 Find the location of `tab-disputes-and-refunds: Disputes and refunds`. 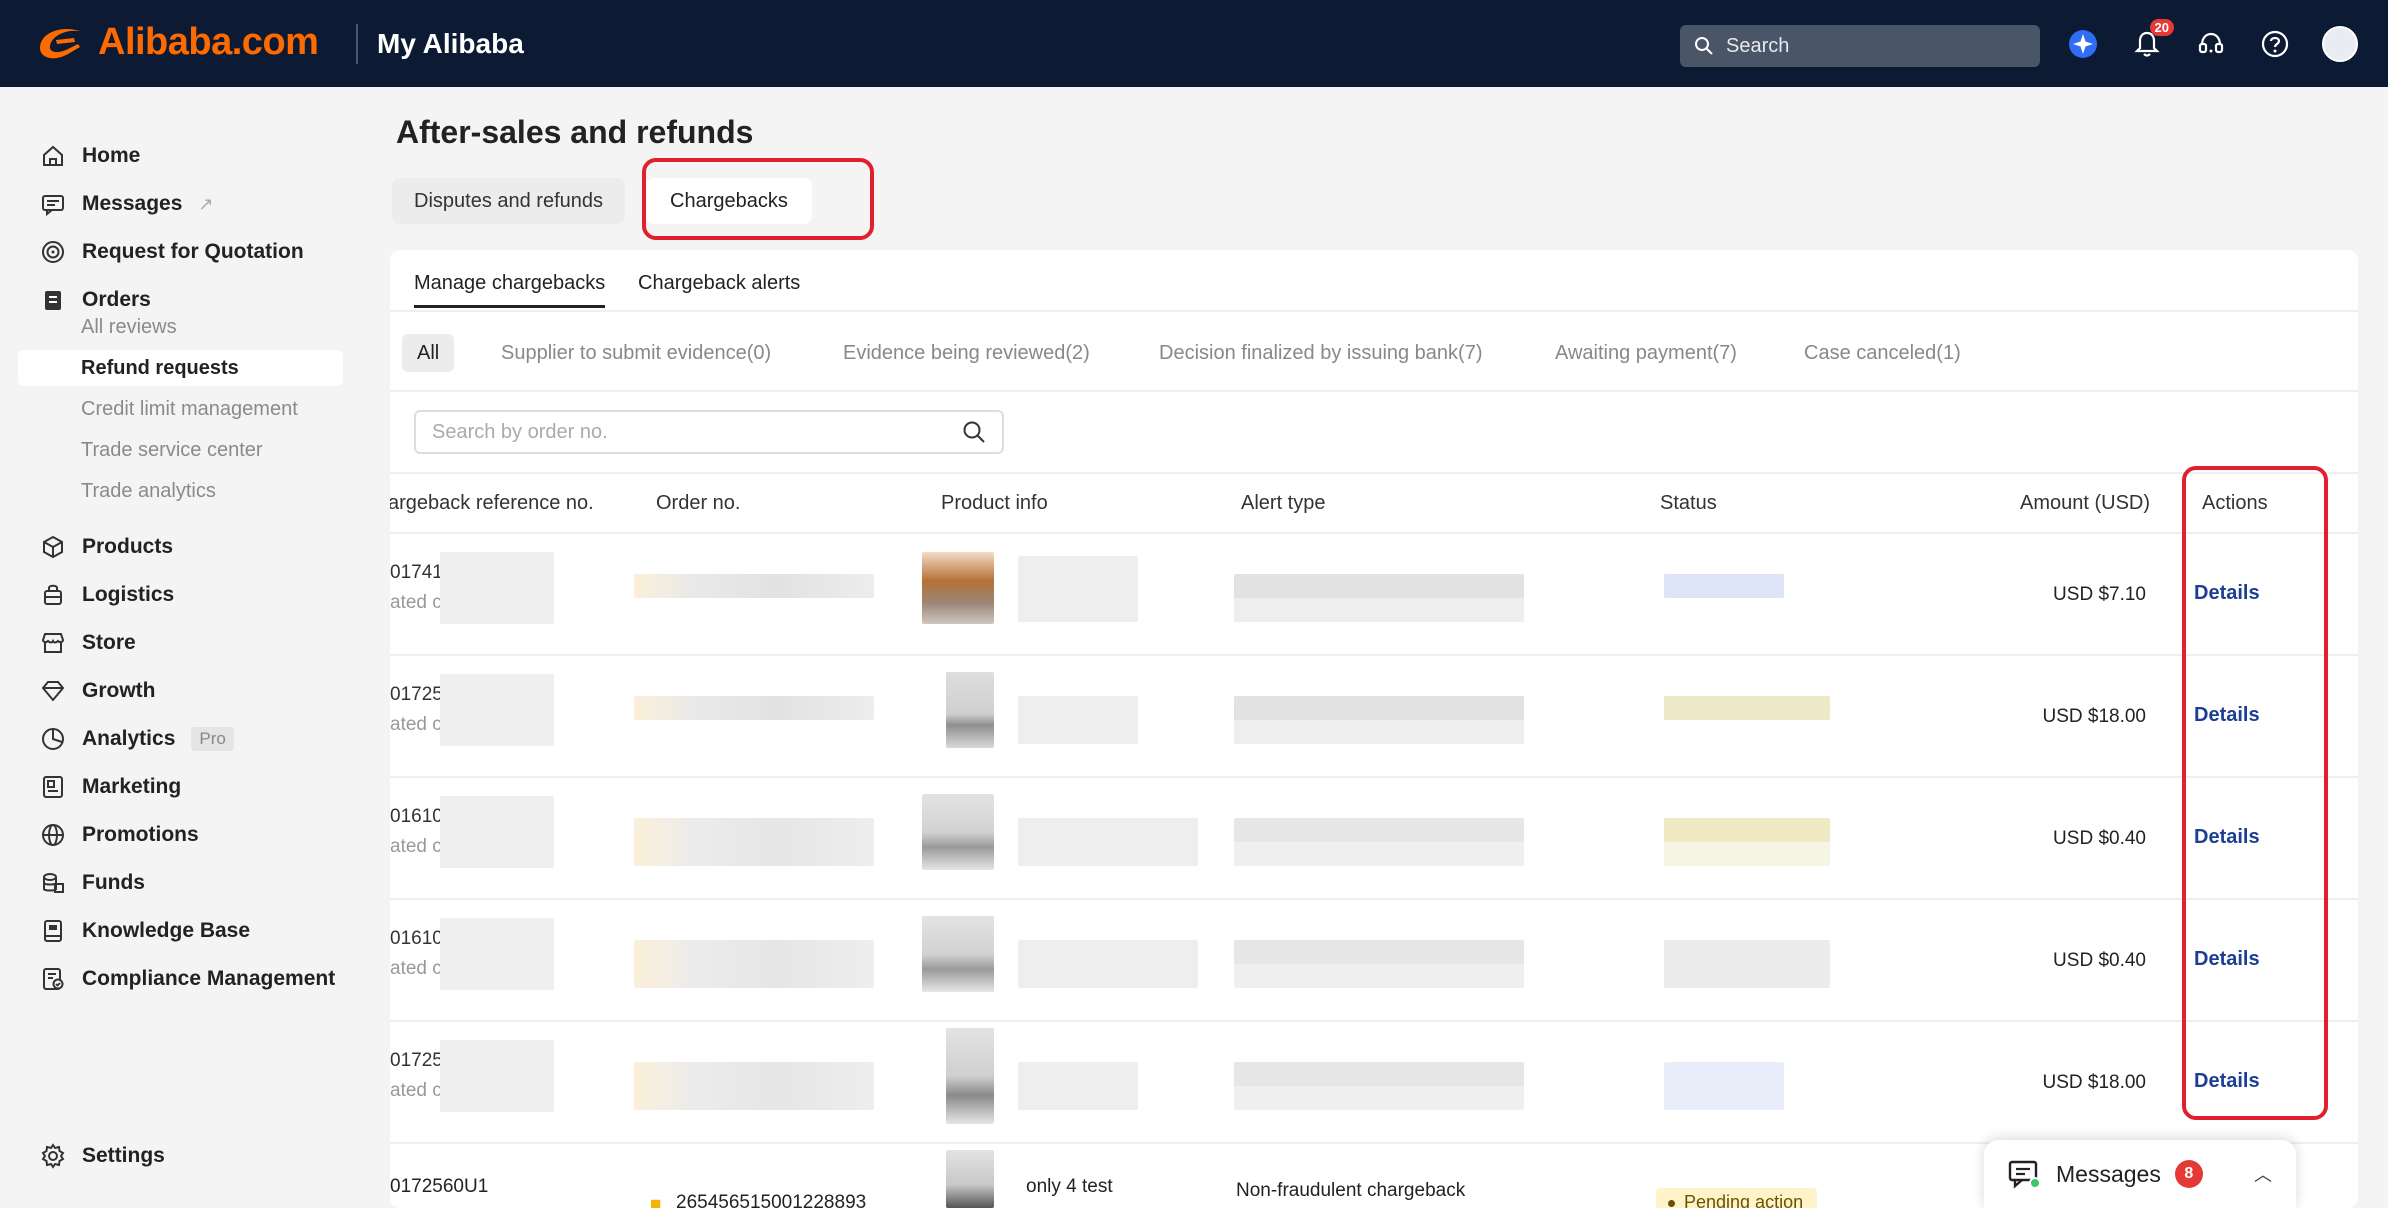

tab-disputes-and-refunds: Disputes and refunds is located at coordinates (509, 201).